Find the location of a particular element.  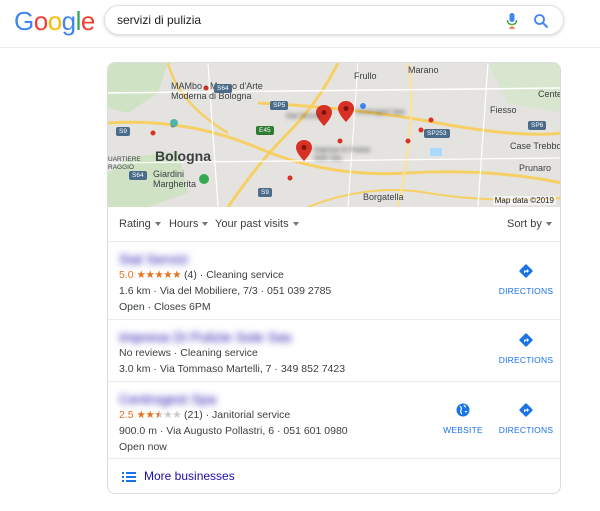

map-label-borgatella: Borgatella is located at coordinates (383, 197).